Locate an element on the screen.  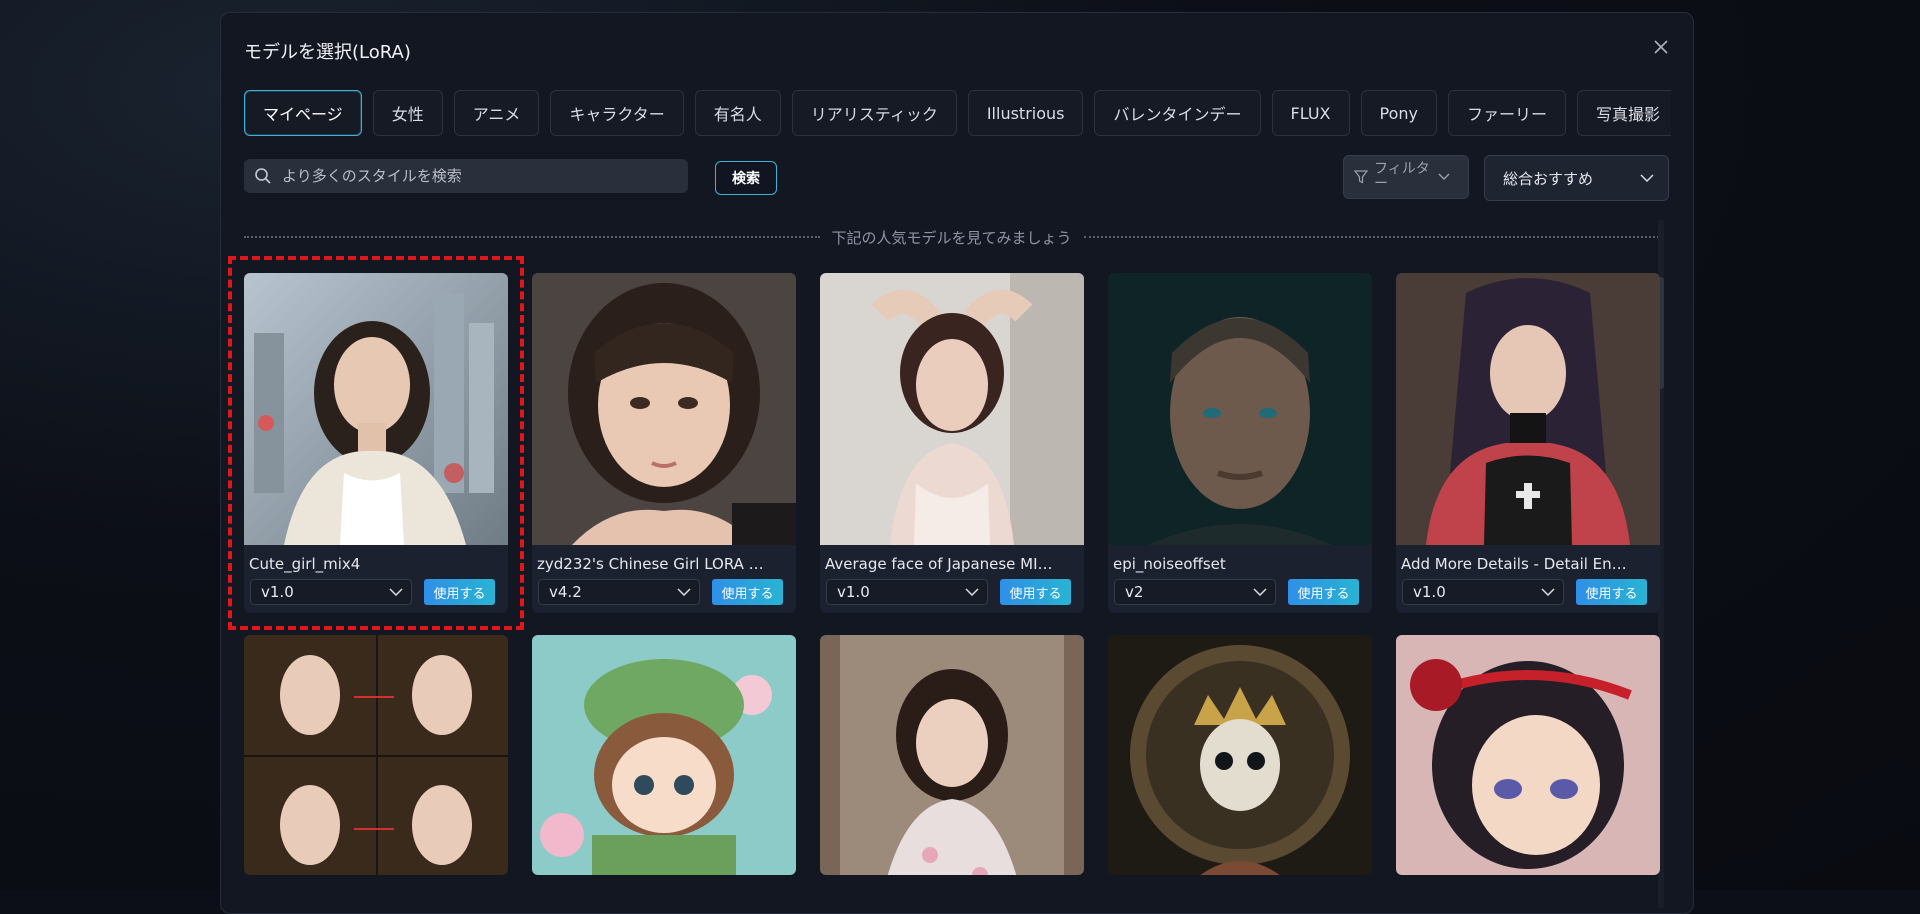
modal-title: モデルを選択(LoRA) is located at coordinates (327, 52).